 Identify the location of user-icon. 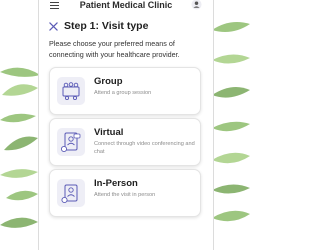
(196, 5).